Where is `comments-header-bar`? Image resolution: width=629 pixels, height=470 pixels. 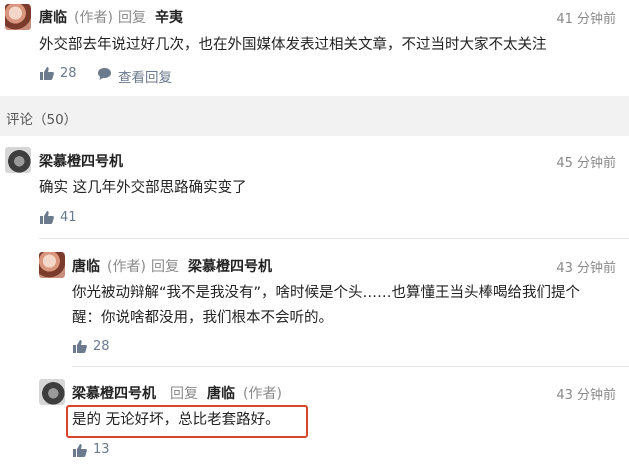 comments-header-bar is located at coordinates (314, 116).